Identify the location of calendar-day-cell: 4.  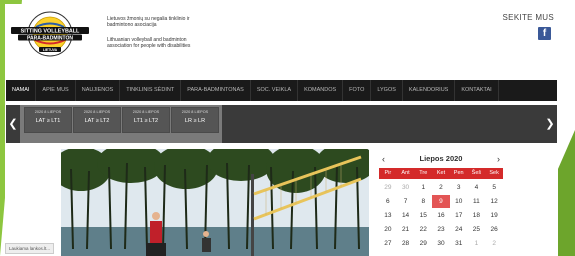
(477, 187).